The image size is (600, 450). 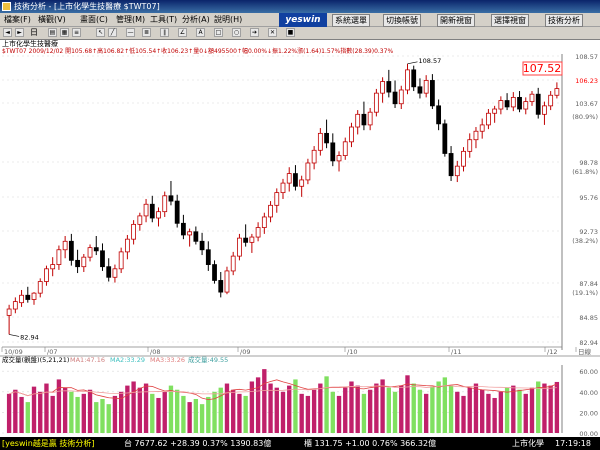 What do you see at coordinates (7, 32) in the screenshot?
I see `prev-icon: ◄` at bounding box center [7, 32].